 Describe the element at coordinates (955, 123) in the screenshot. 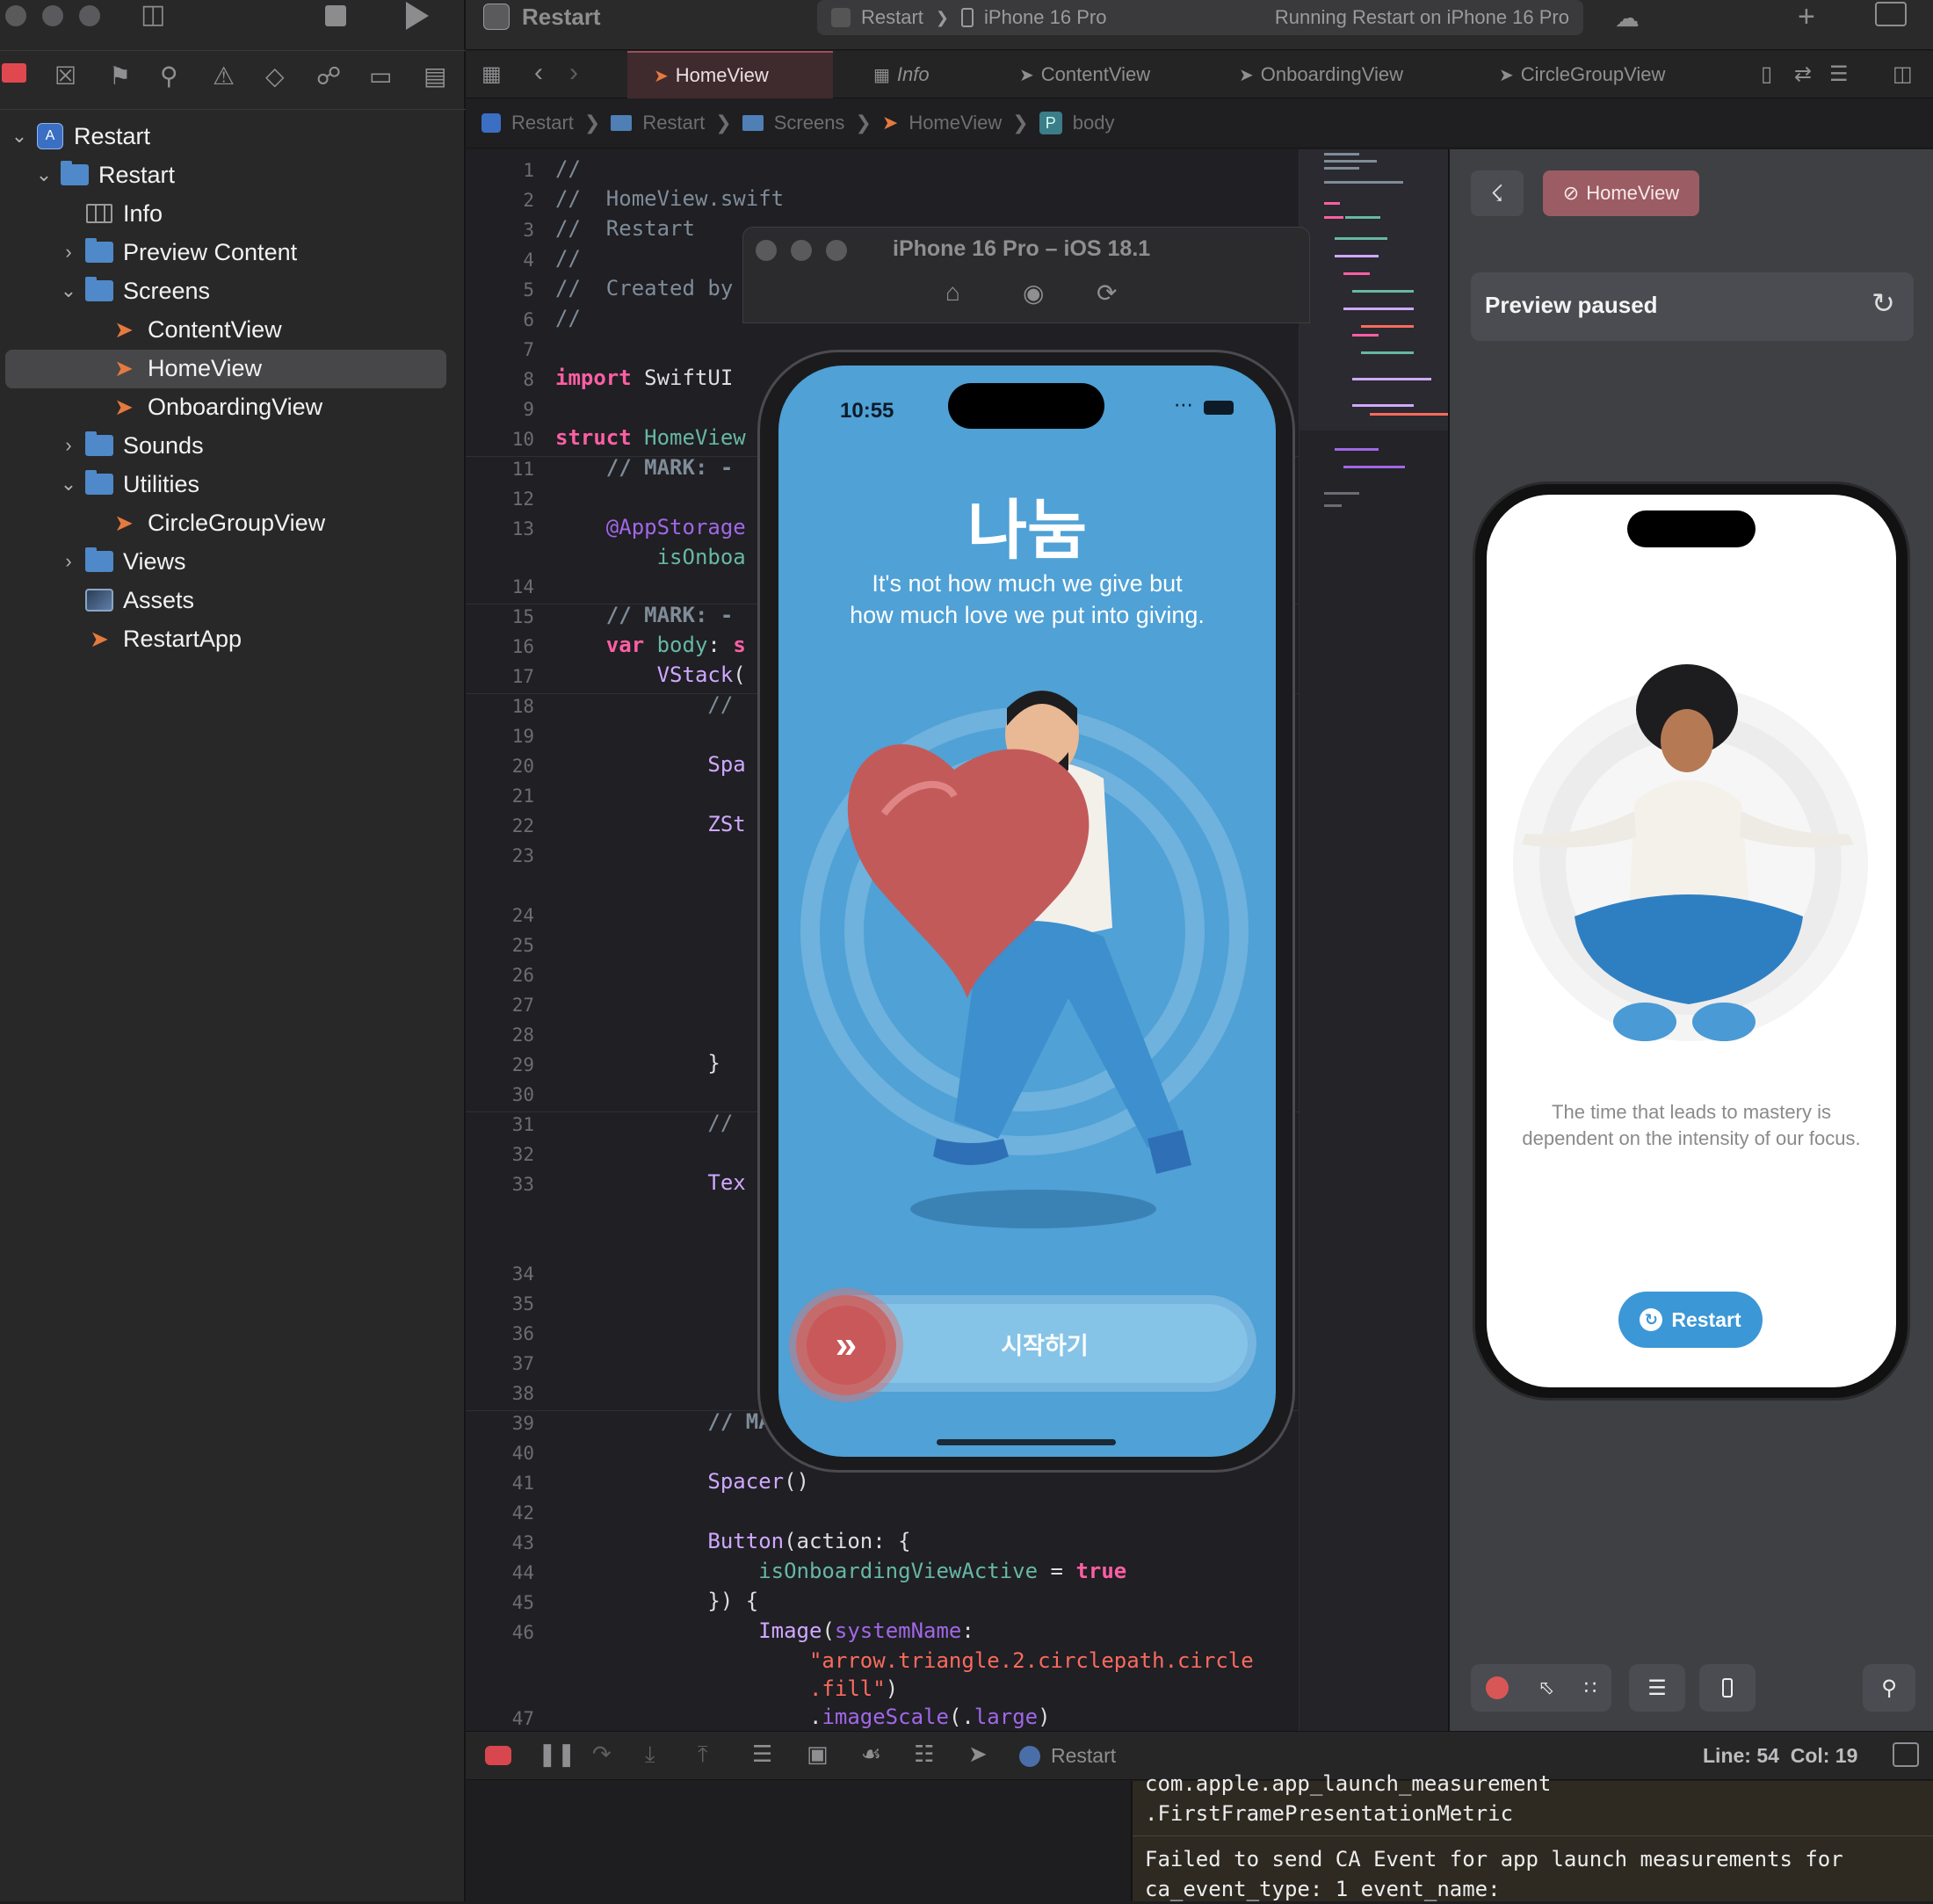

I see `breadcrumb-item: HomeView` at that location.